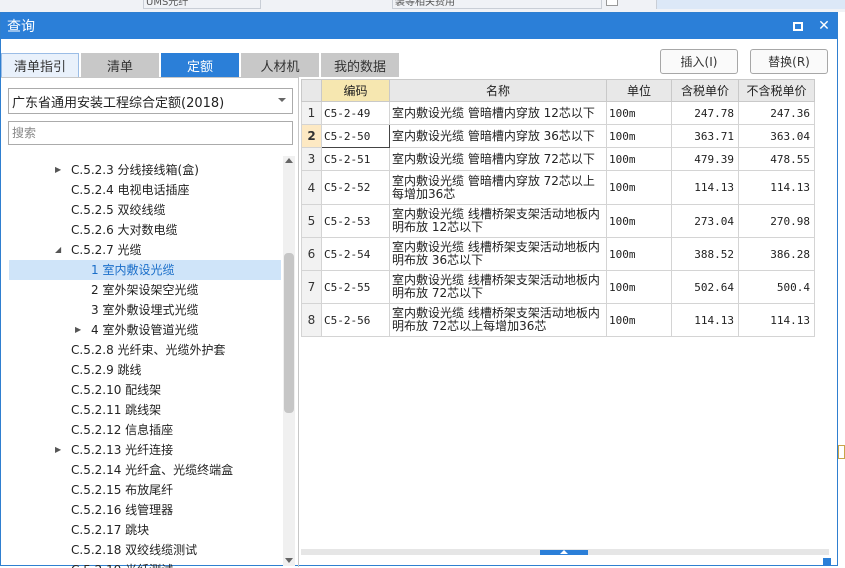 This screenshot has height=568, width=845. Describe the element at coordinates (776, 90) in the screenshot. I see `col-header-notax-price: 不含税单价` at that location.